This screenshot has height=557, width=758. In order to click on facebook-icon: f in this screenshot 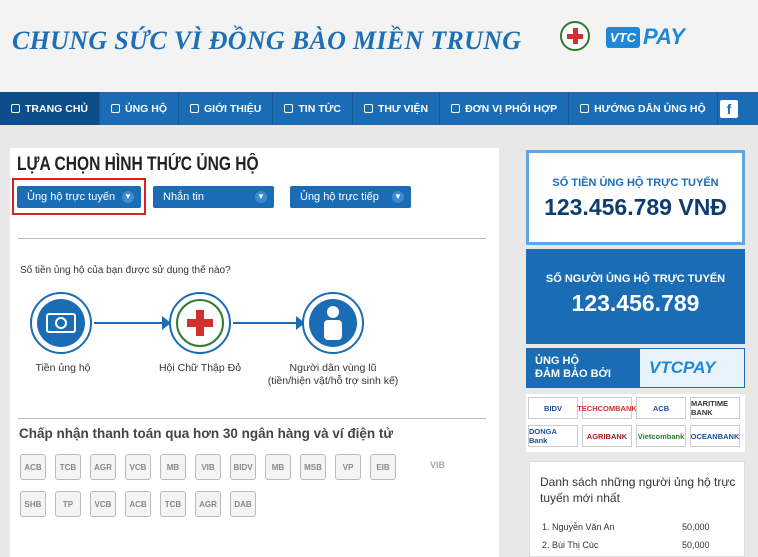, I will do `click(729, 109)`.